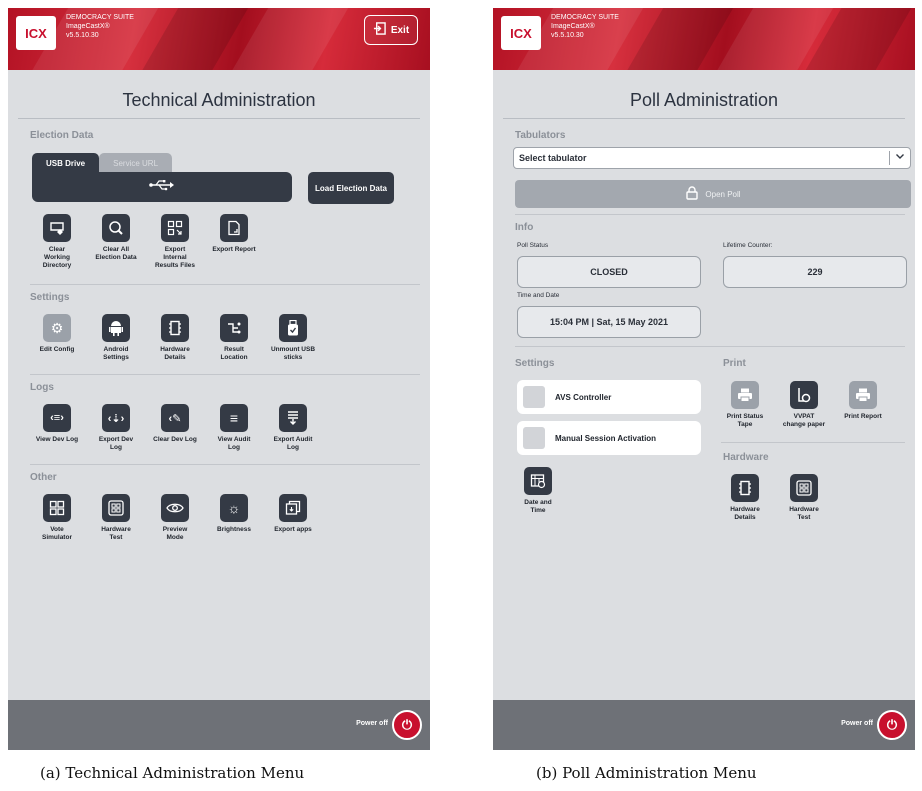 This screenshot has width=922, height=791. Describe the element at coordinates (116, 238) in the screenshot. I see `clear-all-election-data-button: Clear All Election Data` at that location.